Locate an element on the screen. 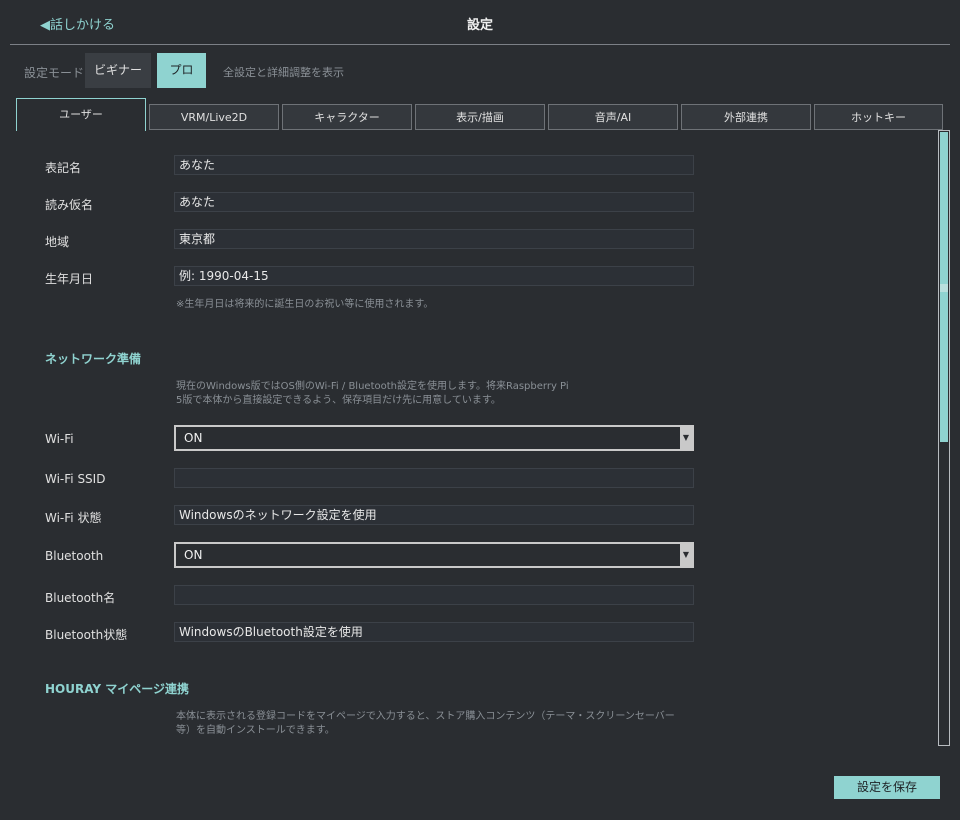 Image resolution: width=960 pixels, height=820 pixels. tab-character: キャラクター is located at coordinates (347, 117).